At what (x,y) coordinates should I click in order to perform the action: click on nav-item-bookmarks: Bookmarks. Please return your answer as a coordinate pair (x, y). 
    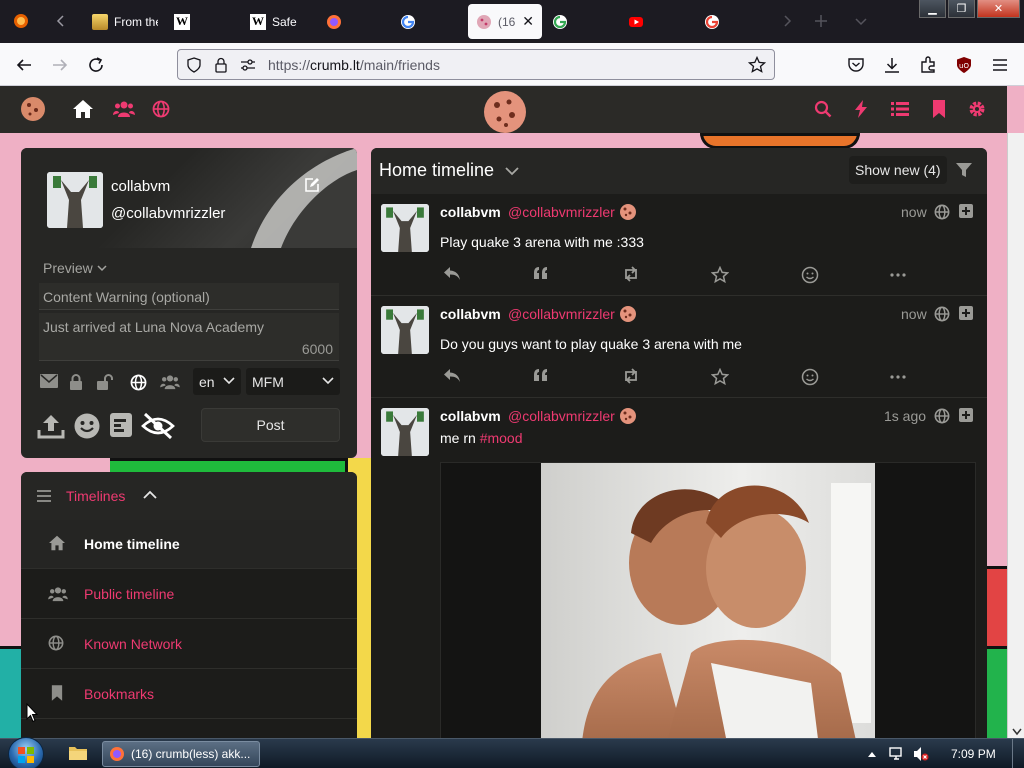
    Looking at the image, I should click on (189, 694).